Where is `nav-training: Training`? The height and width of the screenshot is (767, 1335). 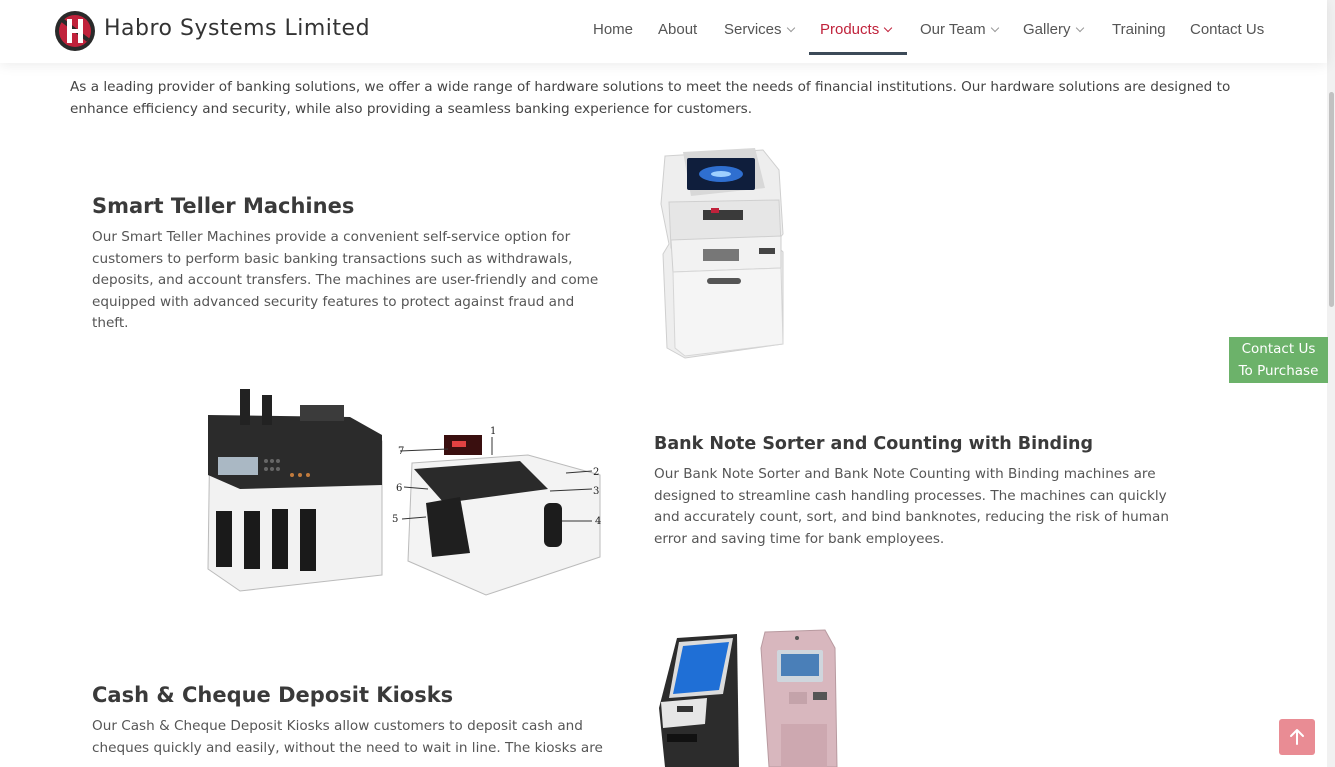 nav-training: Training is located at coordinates (1139, 29).